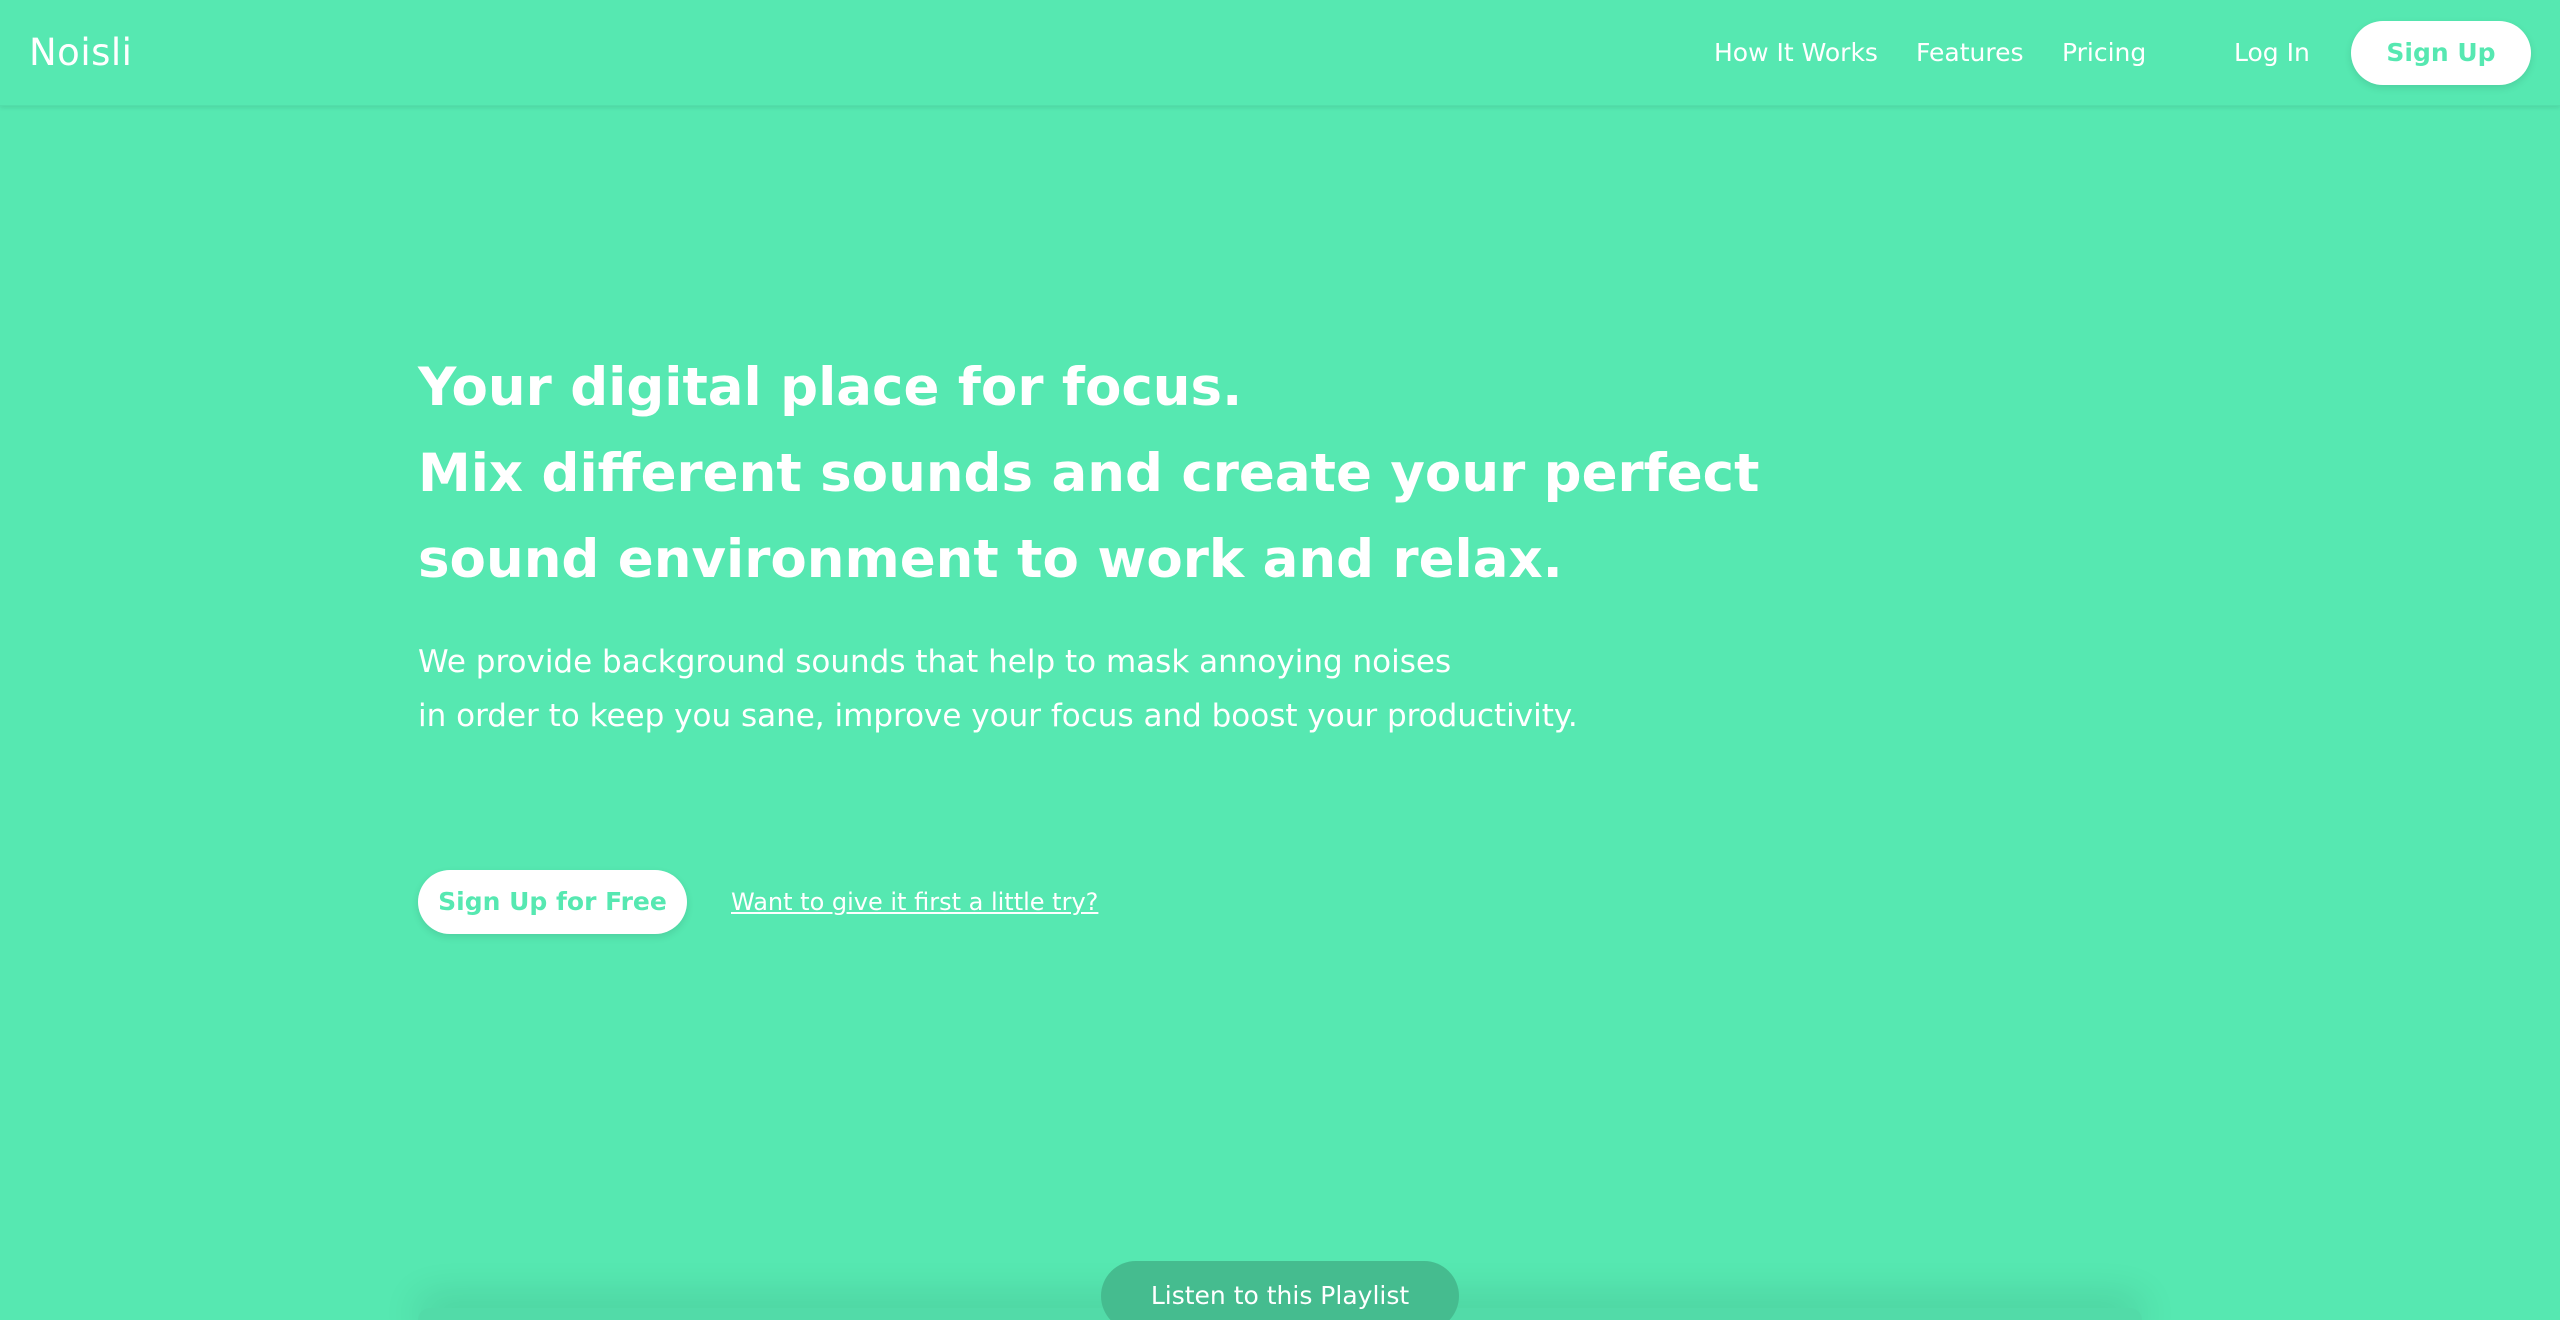  What do you see at coordinates (1280, 1290) in the screenshot?
I see `listen-to-playlist-button: Listen to this Playlist` at bounding box center [1280, 1290].